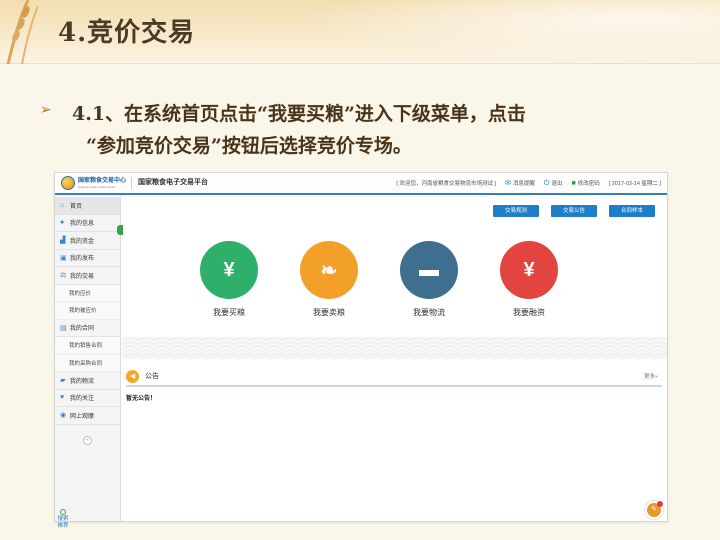  I want to click on sell-grain-icon: ❧, so click(329, 270).